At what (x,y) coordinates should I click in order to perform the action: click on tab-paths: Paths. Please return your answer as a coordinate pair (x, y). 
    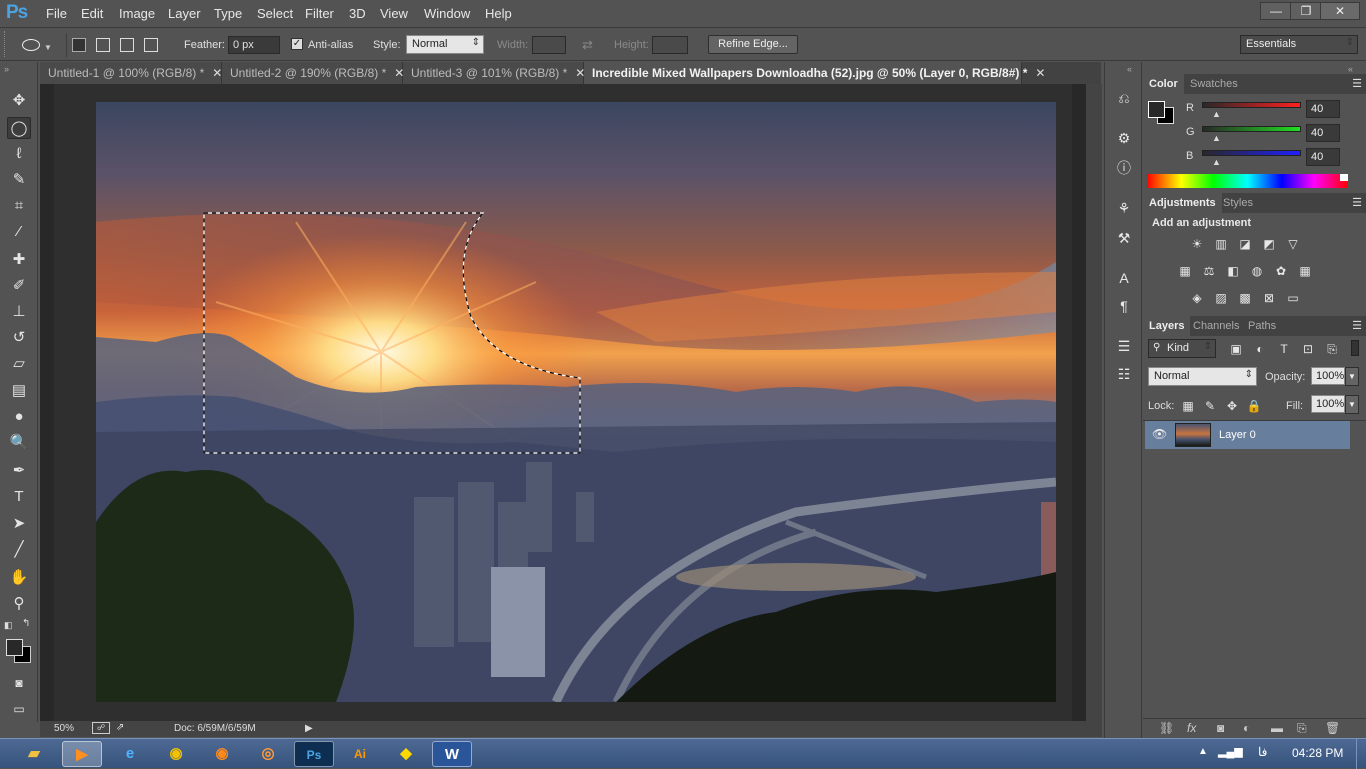
    Looking at the image, I should click on (1262, 326).